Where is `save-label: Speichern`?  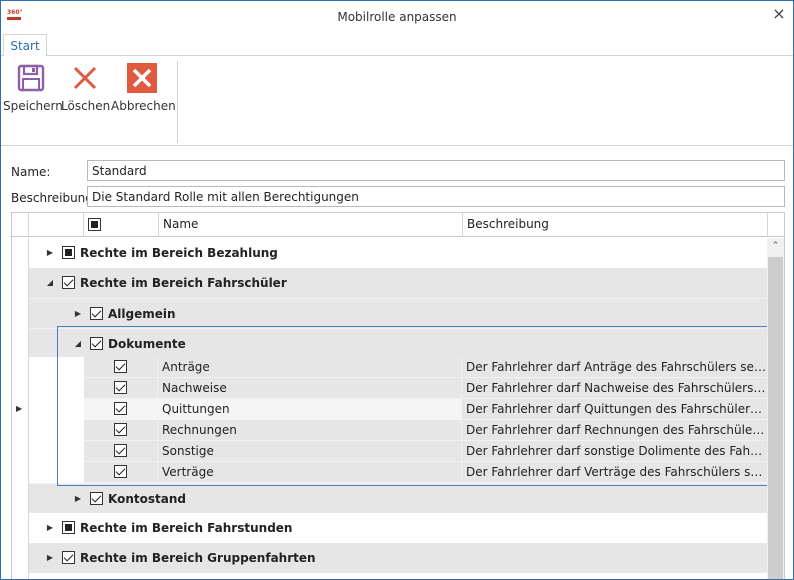
save-label: Speichern is located at coordinates (33, 106).